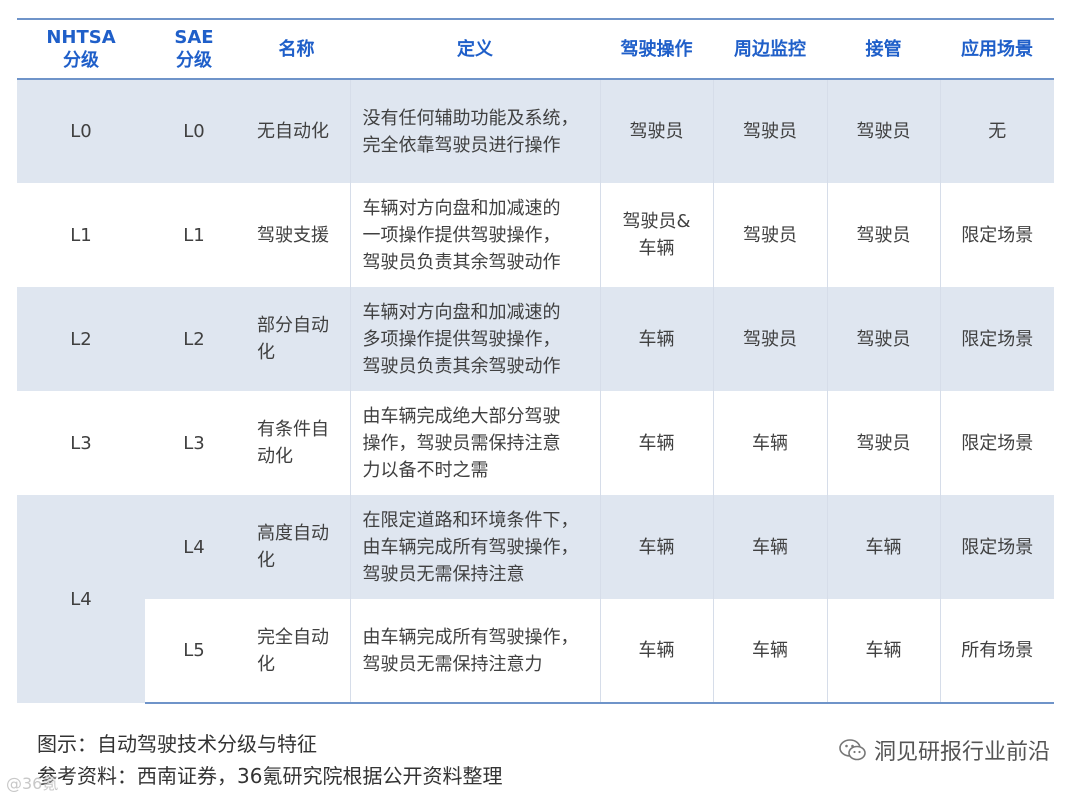 The image size is (1080, 797). I want to click on header-name: 名称, so click(296, 49).